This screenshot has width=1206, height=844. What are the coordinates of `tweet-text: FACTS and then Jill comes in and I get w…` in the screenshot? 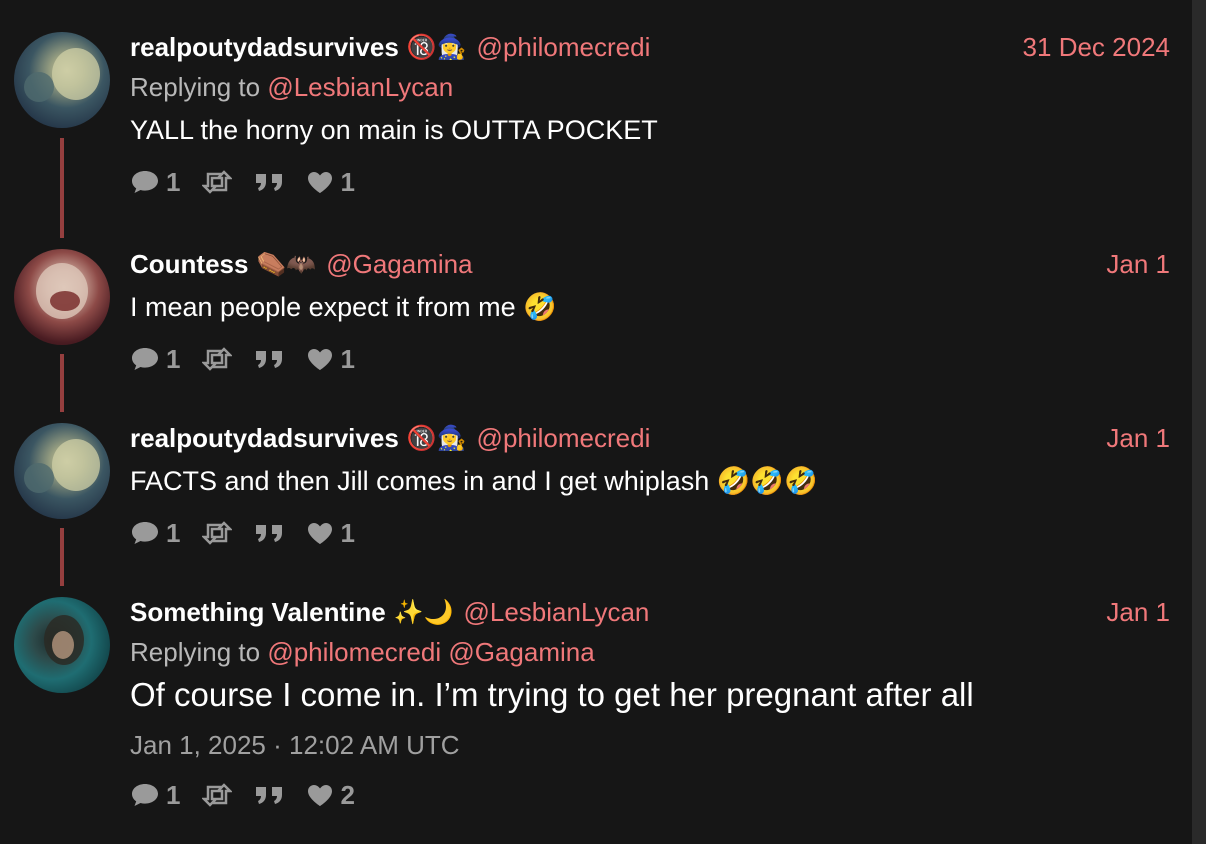 It's located at (474, 481).